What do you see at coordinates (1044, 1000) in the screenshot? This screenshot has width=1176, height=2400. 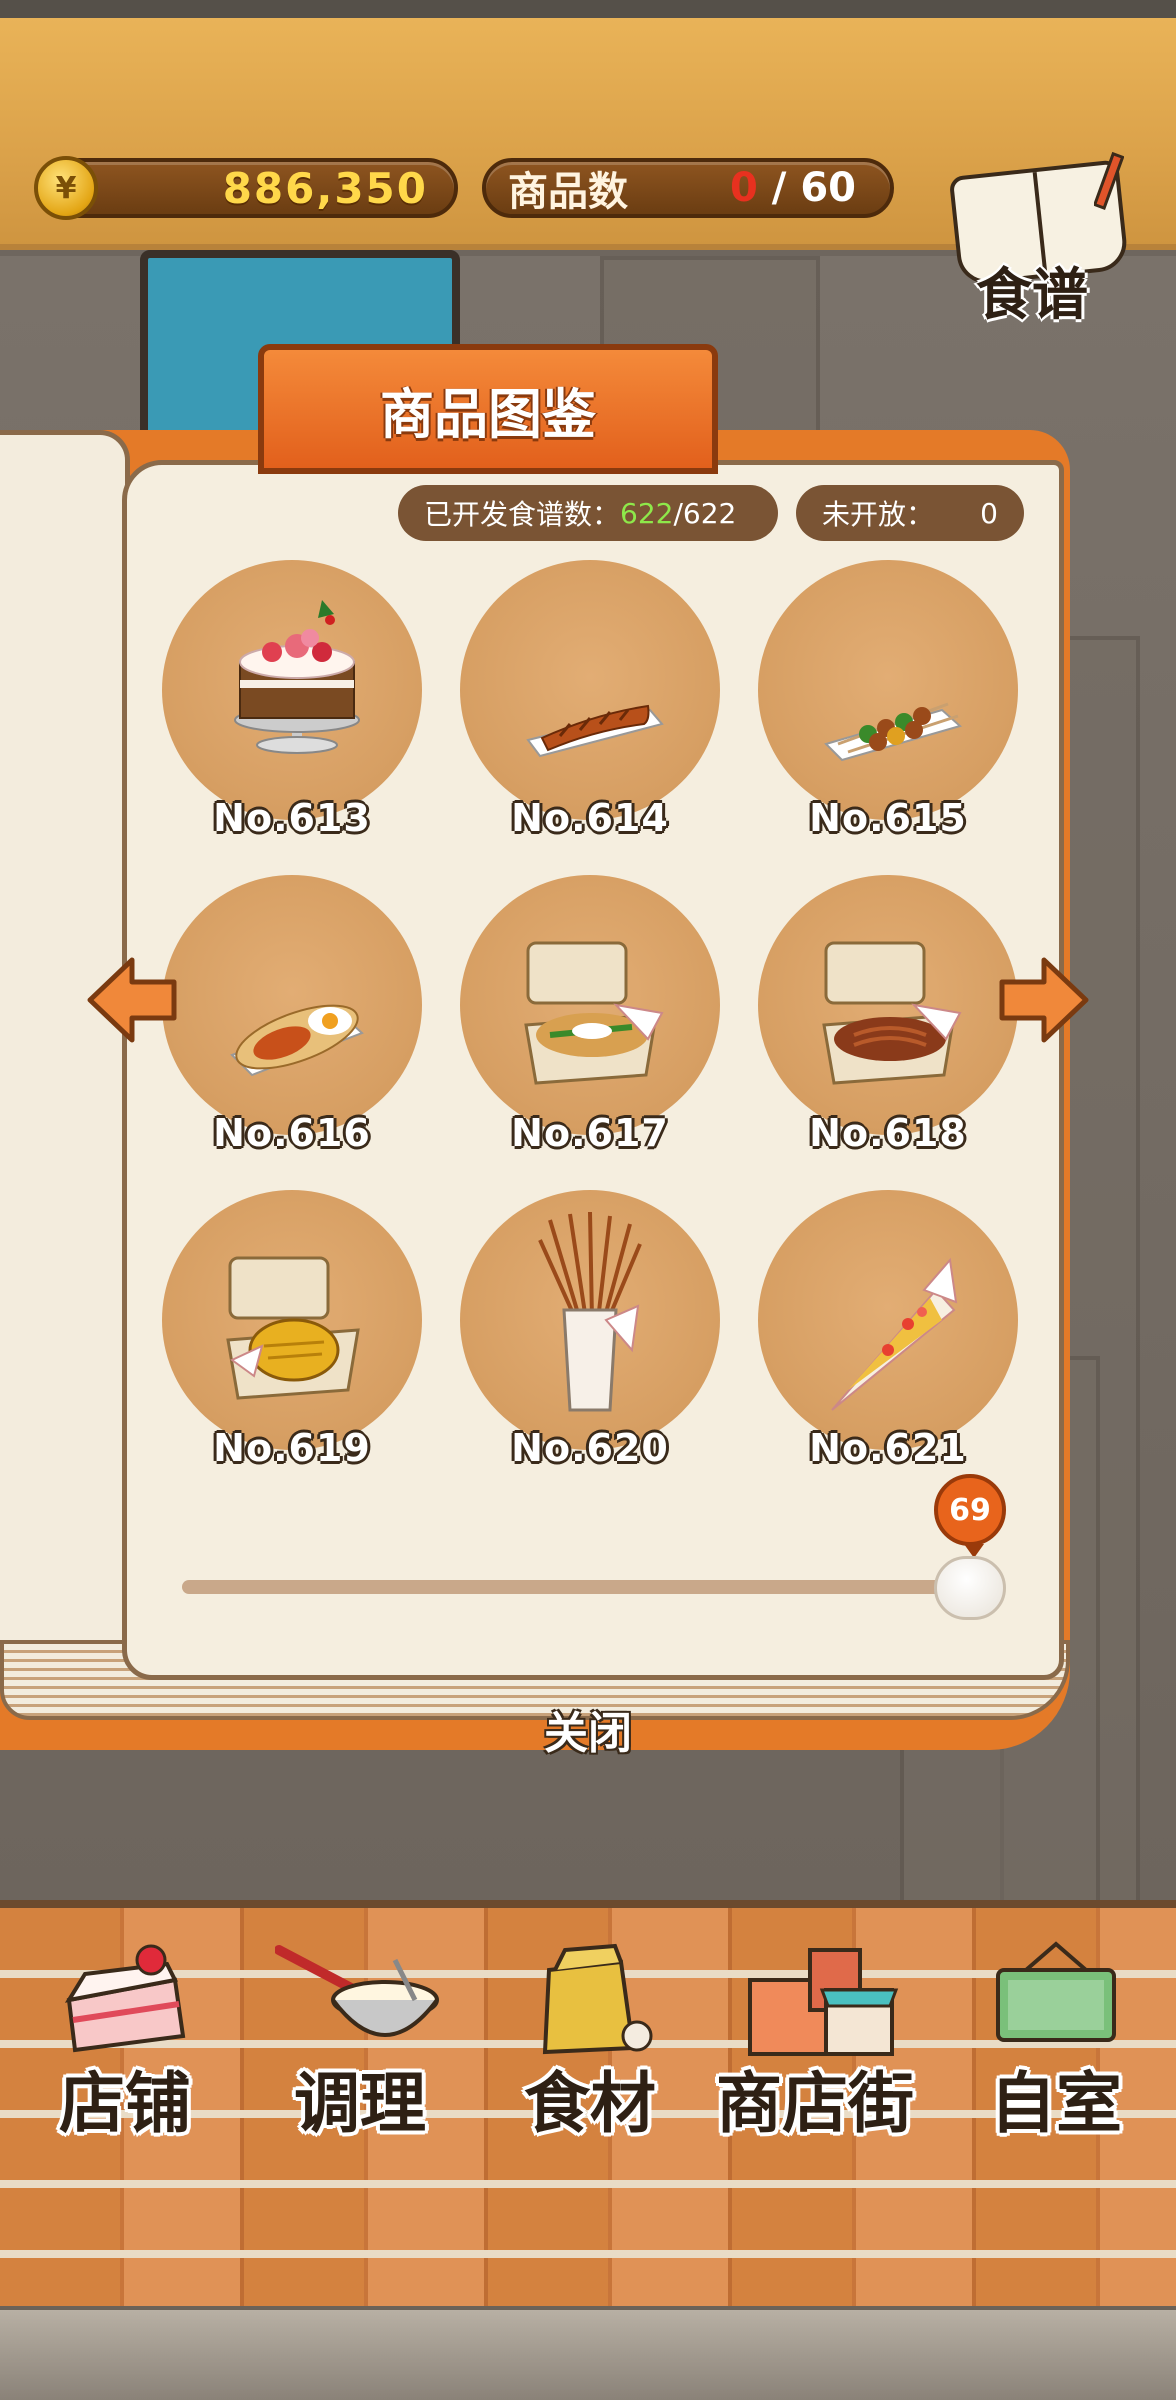 I see `next-page-arrow-icon` at bounding box center [1044, 1000].